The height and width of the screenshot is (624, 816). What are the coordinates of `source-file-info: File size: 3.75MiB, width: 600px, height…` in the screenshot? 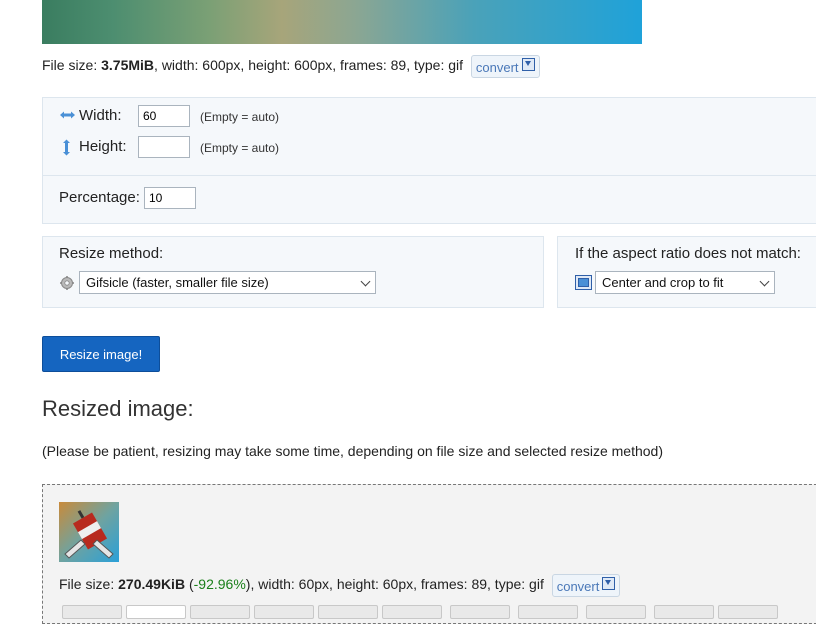 It's located at (291, 66).